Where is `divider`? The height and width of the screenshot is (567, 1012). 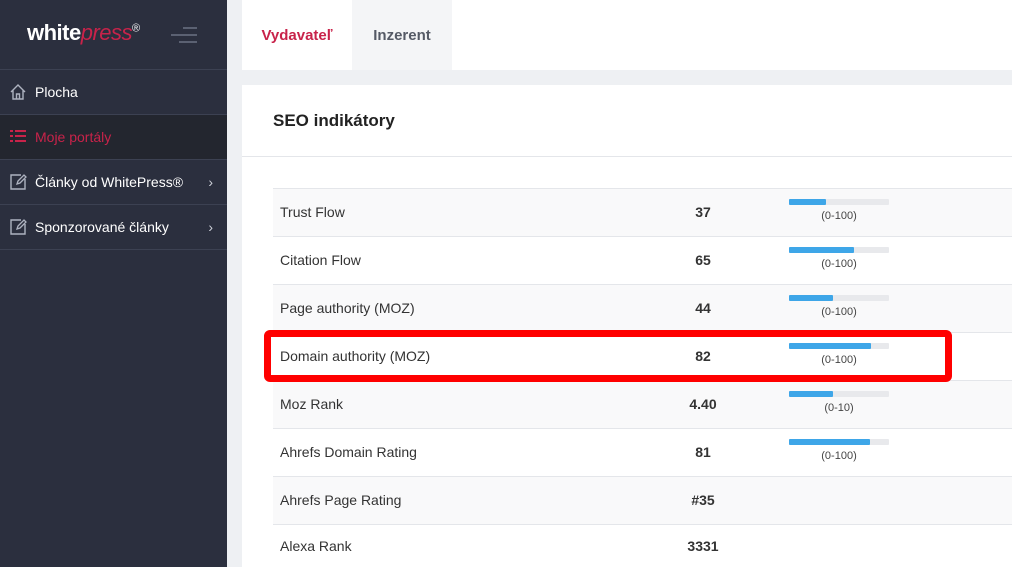 divider is located at coordinates (627, 156).